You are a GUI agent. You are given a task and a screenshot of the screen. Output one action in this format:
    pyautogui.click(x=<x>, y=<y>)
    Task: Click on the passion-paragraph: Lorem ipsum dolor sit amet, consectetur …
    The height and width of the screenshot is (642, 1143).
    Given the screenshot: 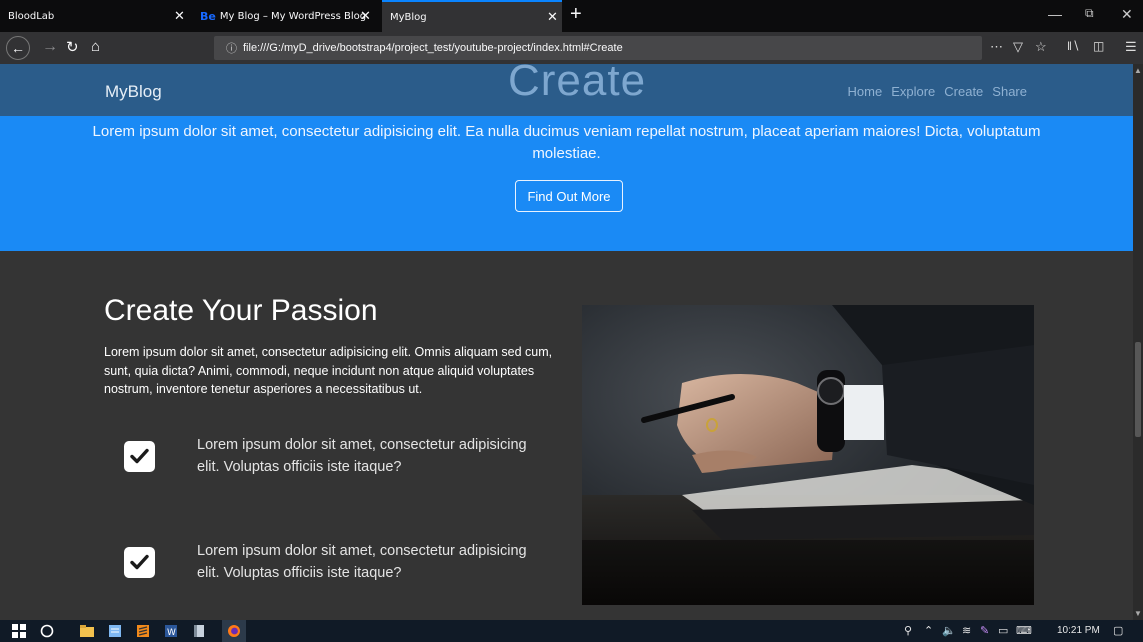 What is the action you would take?
    pyautogui.click(x=328, y=371)
    